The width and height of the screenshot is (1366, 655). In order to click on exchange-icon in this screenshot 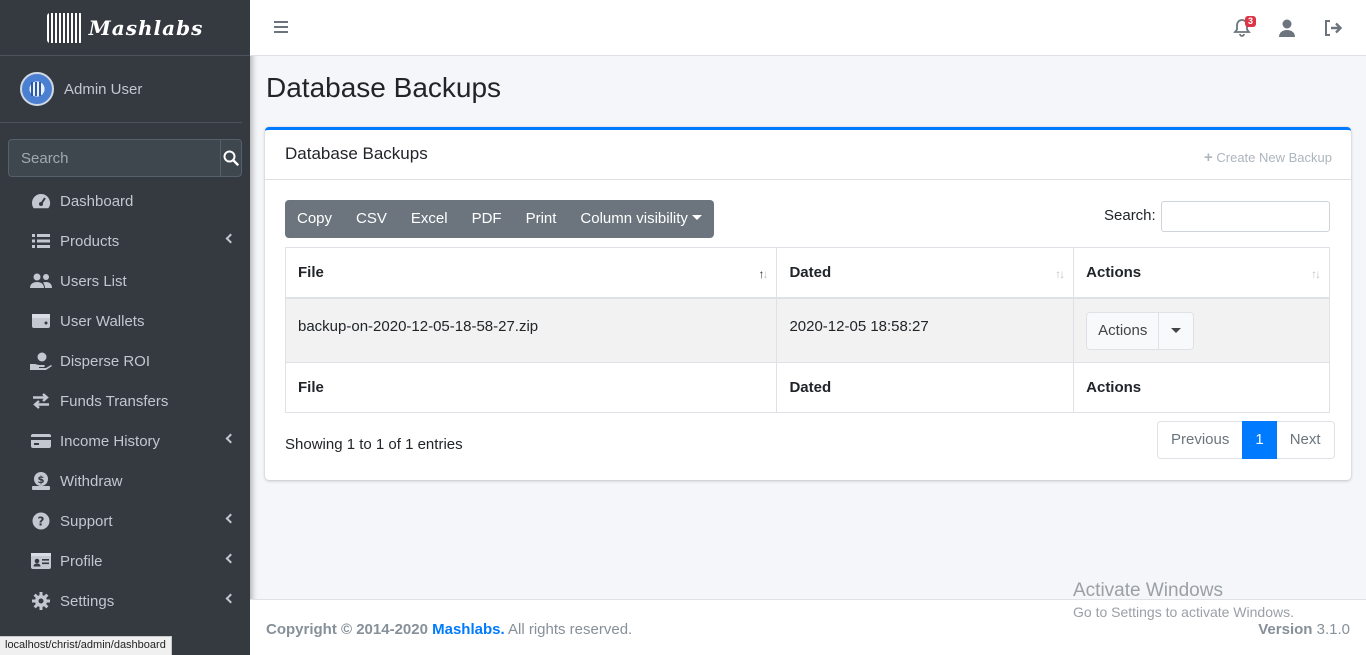, I will do `click(41, 401)`.